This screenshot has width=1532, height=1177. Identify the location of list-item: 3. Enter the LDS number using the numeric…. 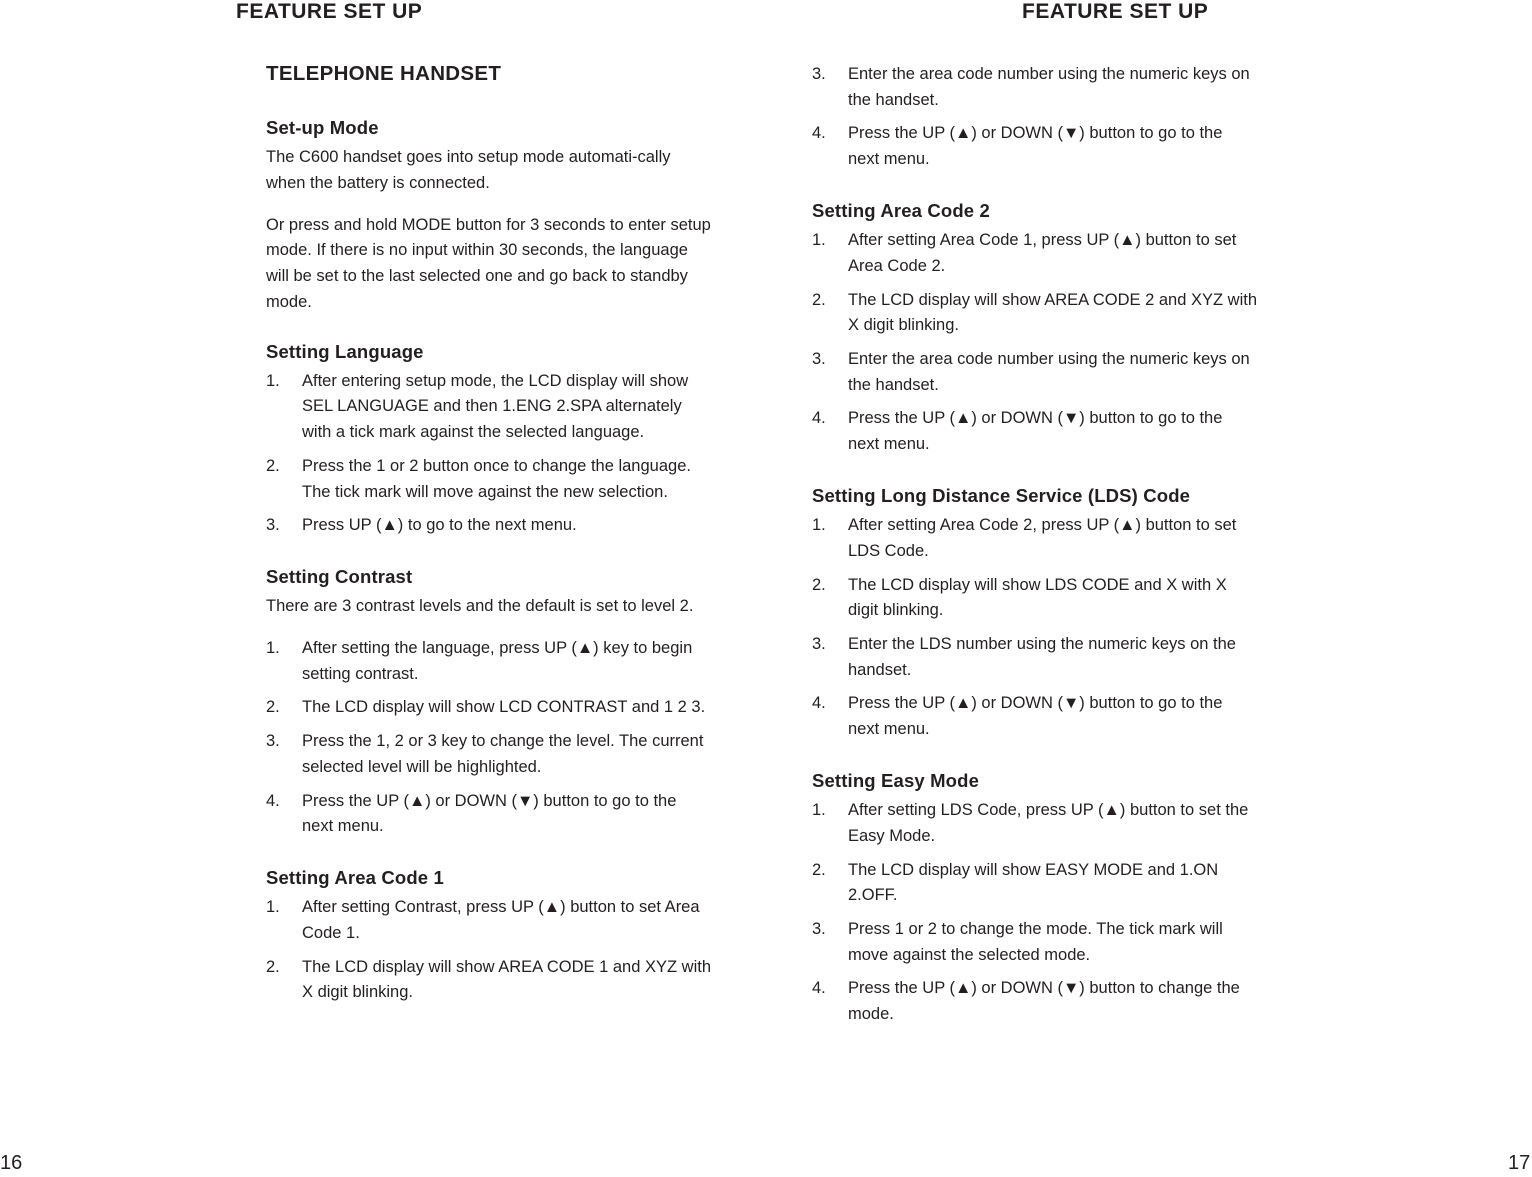
(1034, 657).